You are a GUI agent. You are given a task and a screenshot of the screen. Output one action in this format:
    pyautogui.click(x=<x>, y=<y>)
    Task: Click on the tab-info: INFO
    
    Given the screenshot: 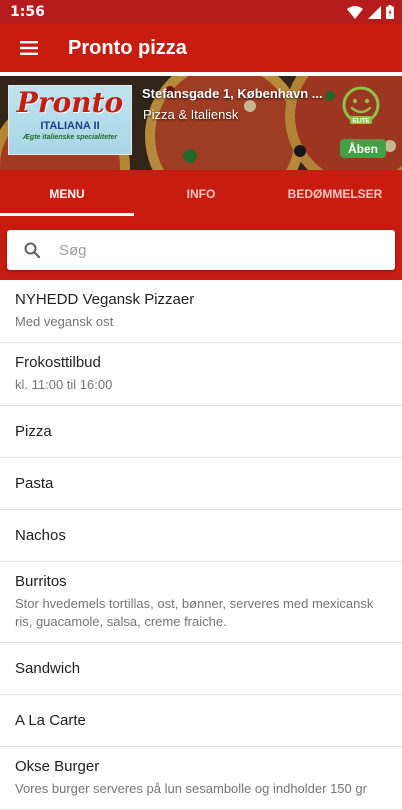 What is the action you would take?
    pyautogui.click(x=201, y=194)
    